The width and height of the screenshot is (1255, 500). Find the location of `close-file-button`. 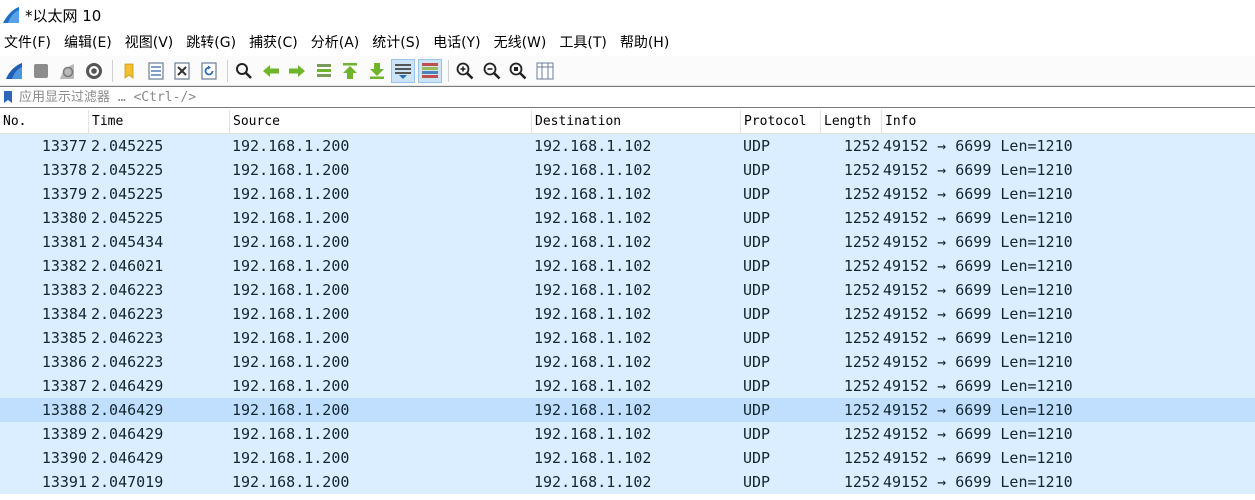

close-file-button is located at coordinates (182, 71).